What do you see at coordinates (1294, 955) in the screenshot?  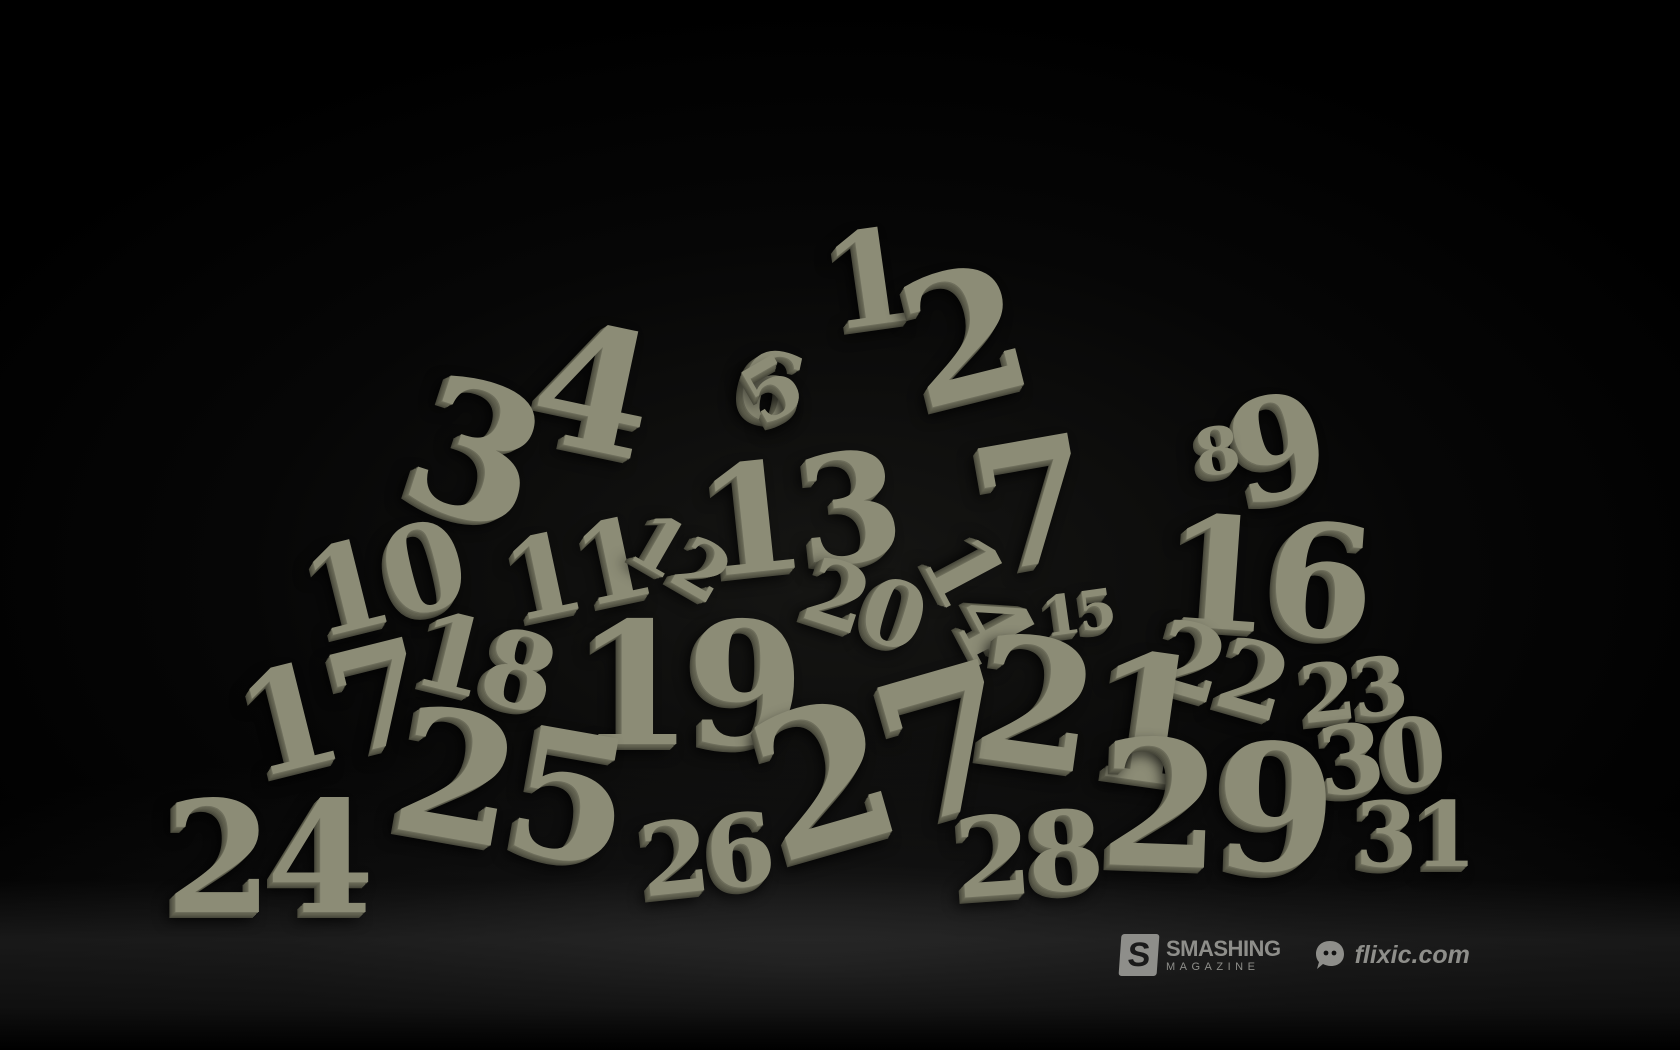 I see `branding: S SMASHING MAGAZINE flixic.com` at bounding box center [1294, 955].